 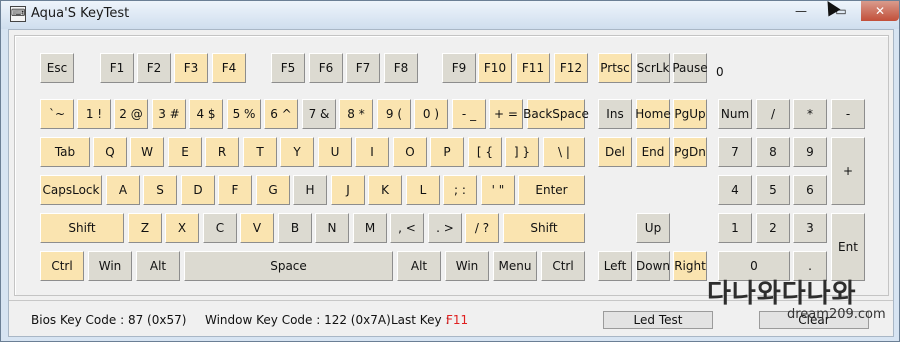 What do you see at coordinates (498, 190) in the screenshot?
I see `key-quote: ' "` at bounding box center [498, 190].